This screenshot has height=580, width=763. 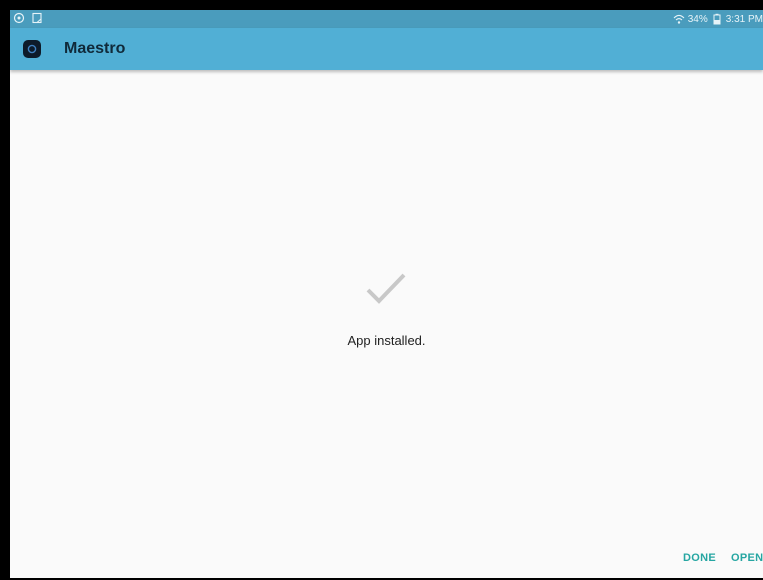 I want to click on status-right: 34% 3:31 PM, so click(x=718, y=19).